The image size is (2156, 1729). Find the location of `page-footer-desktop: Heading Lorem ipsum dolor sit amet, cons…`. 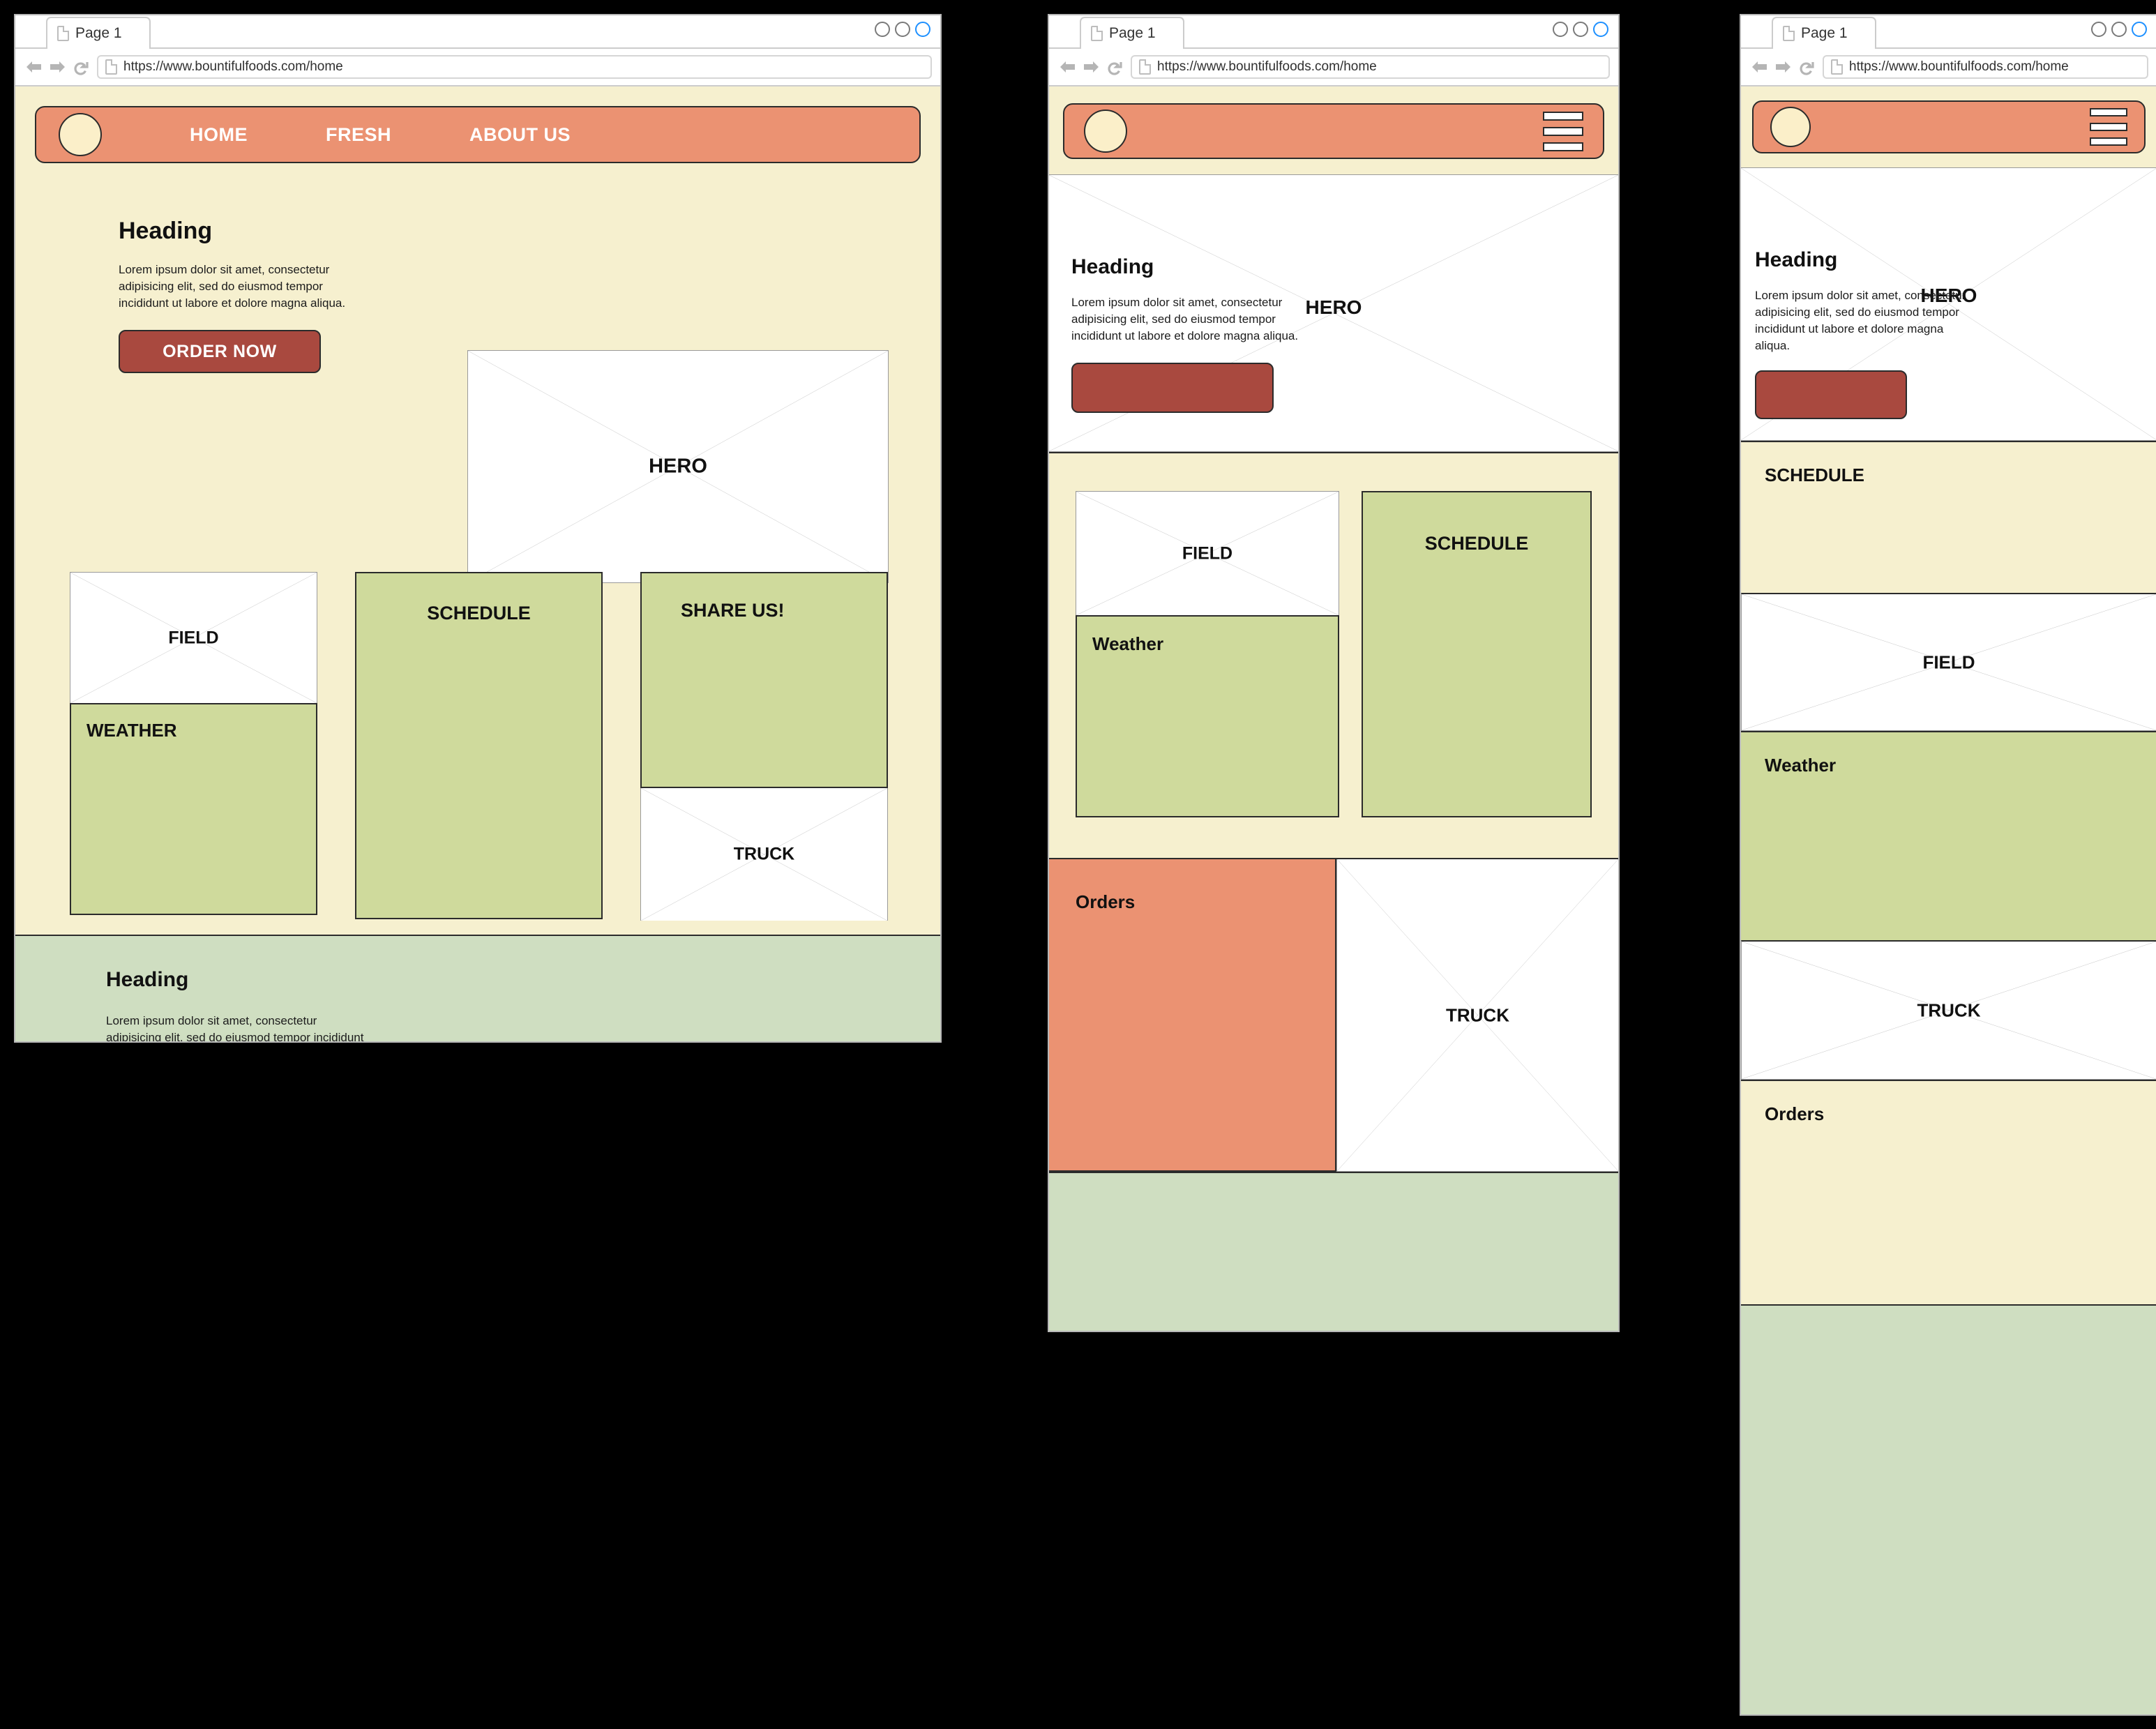

page-footer-desktop: Heading Lorem ipsum dolor sit amet, cons… is located at coordinates (477, 988).